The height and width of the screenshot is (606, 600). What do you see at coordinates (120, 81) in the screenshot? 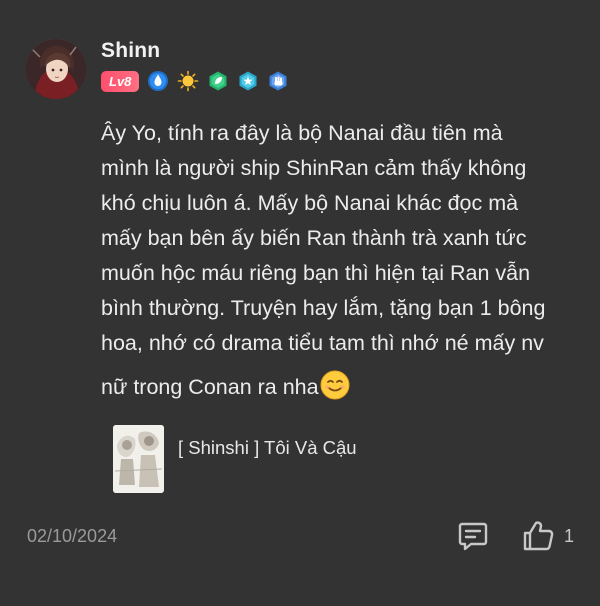
I see `level-badge: Lv8` at bounding box center [120, 81].